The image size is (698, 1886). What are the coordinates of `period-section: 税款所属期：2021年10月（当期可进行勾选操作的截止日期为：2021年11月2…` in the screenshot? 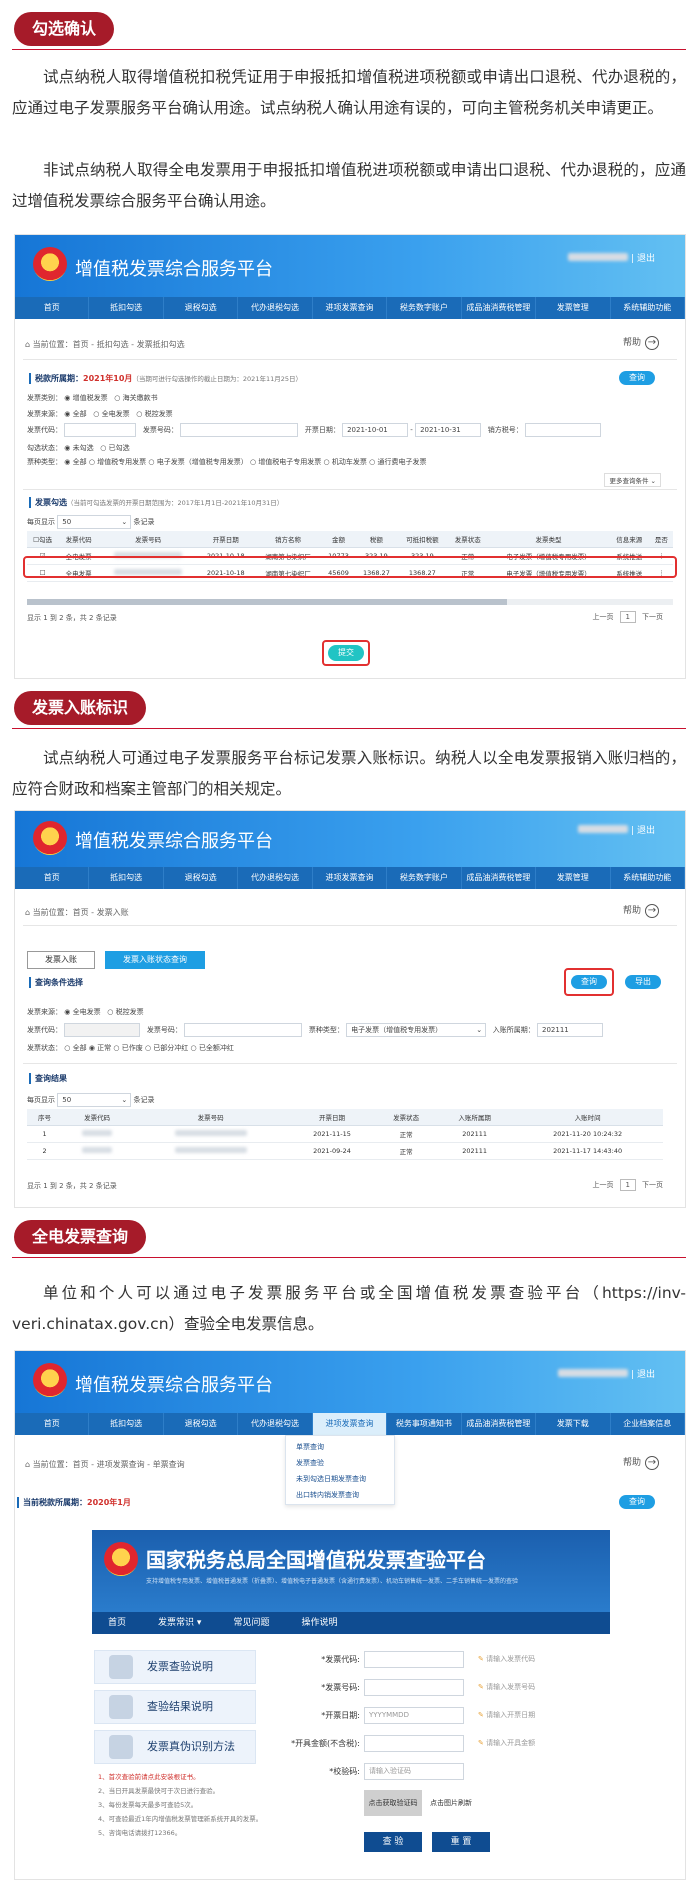 It's located at (165, 378).